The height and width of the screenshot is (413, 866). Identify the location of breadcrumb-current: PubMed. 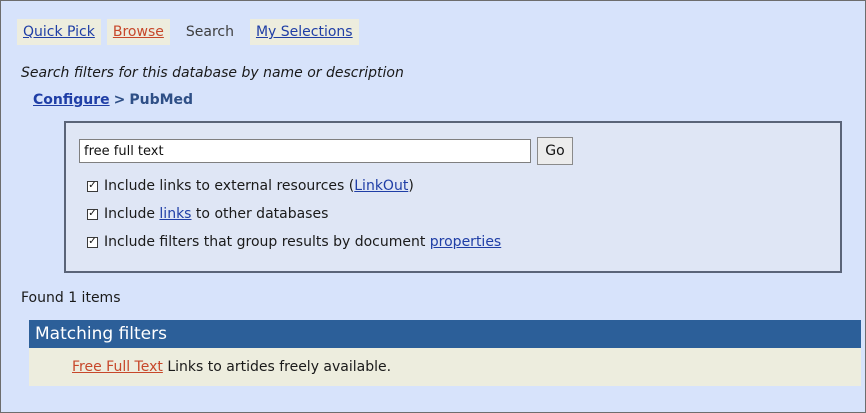
(161, 100).